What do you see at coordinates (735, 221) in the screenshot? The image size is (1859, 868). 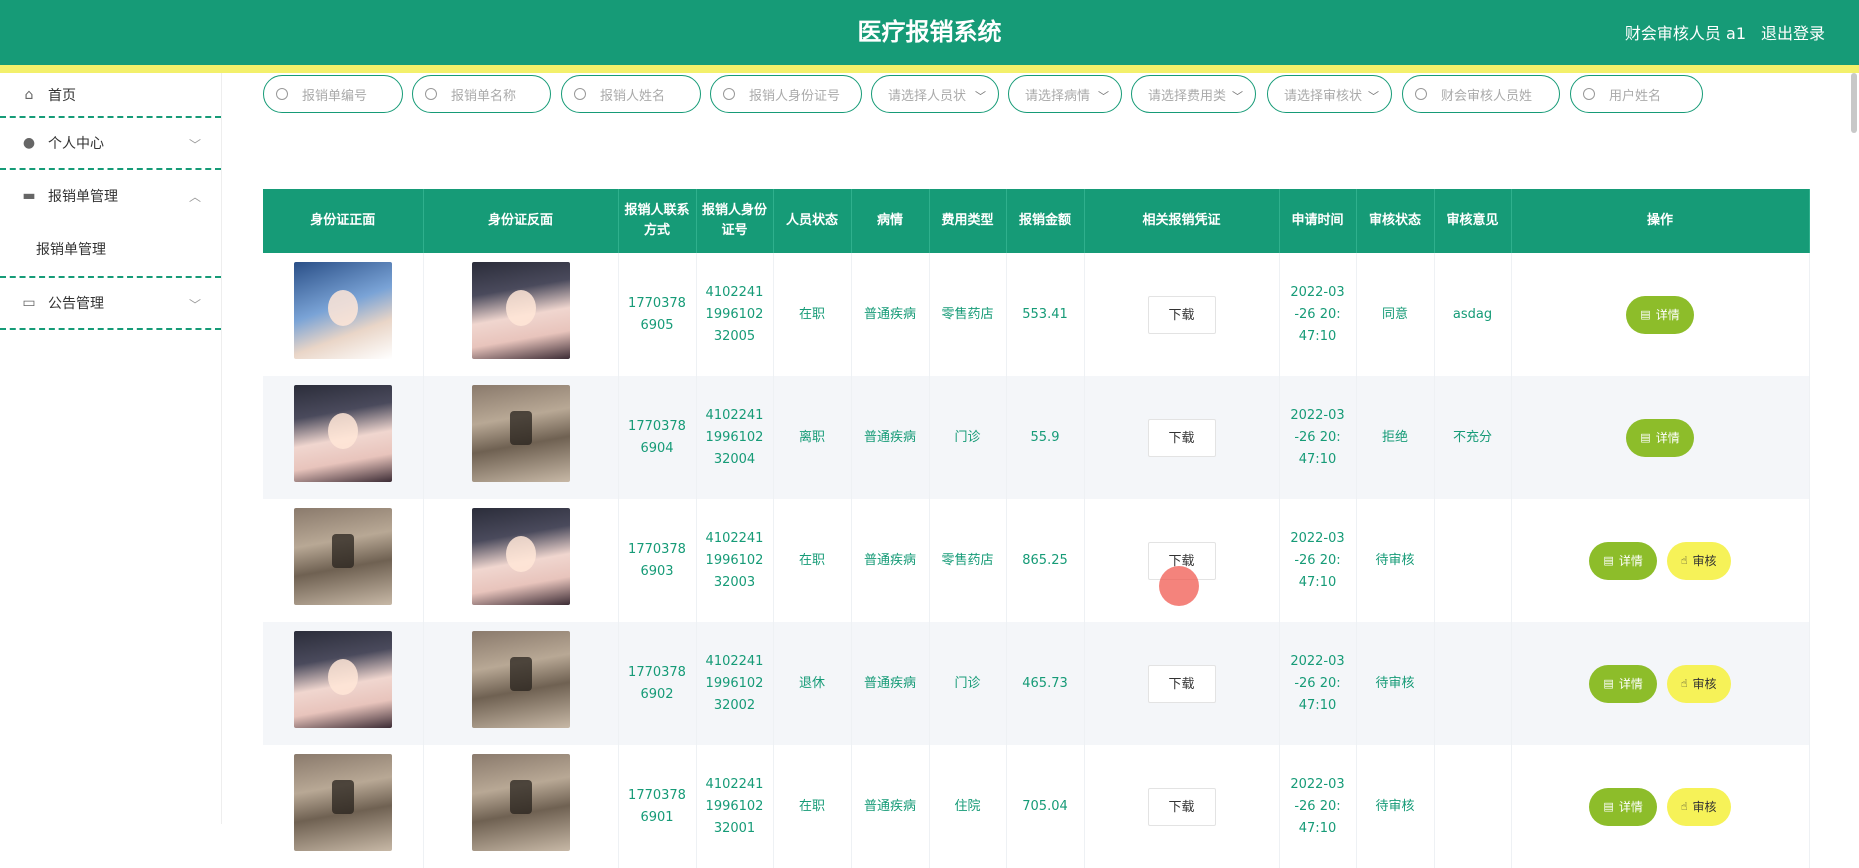 I see `column-header: 报销人身份证号` at bounding box center [735, 221].